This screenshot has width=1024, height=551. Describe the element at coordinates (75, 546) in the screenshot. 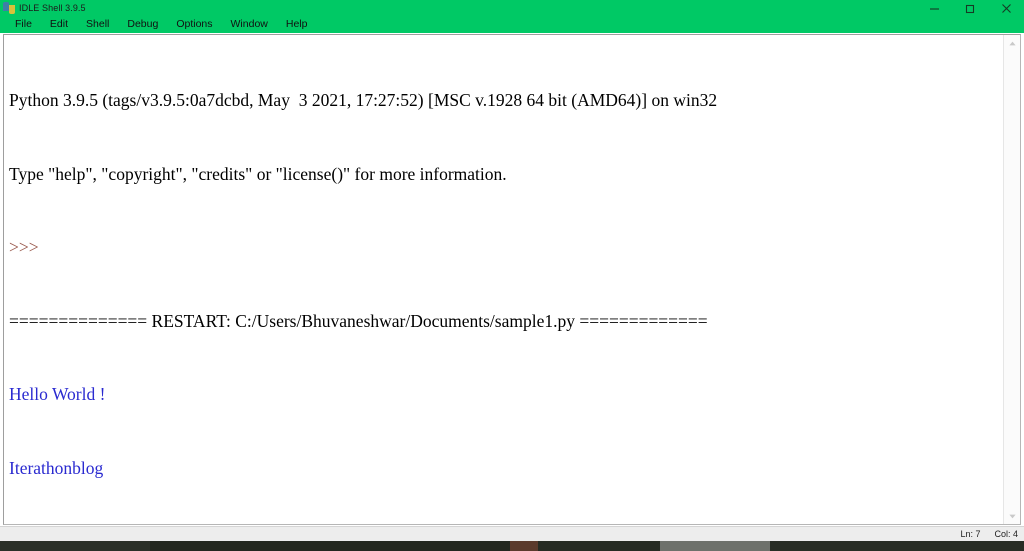

I see `taskbar-segment-left` at that location.